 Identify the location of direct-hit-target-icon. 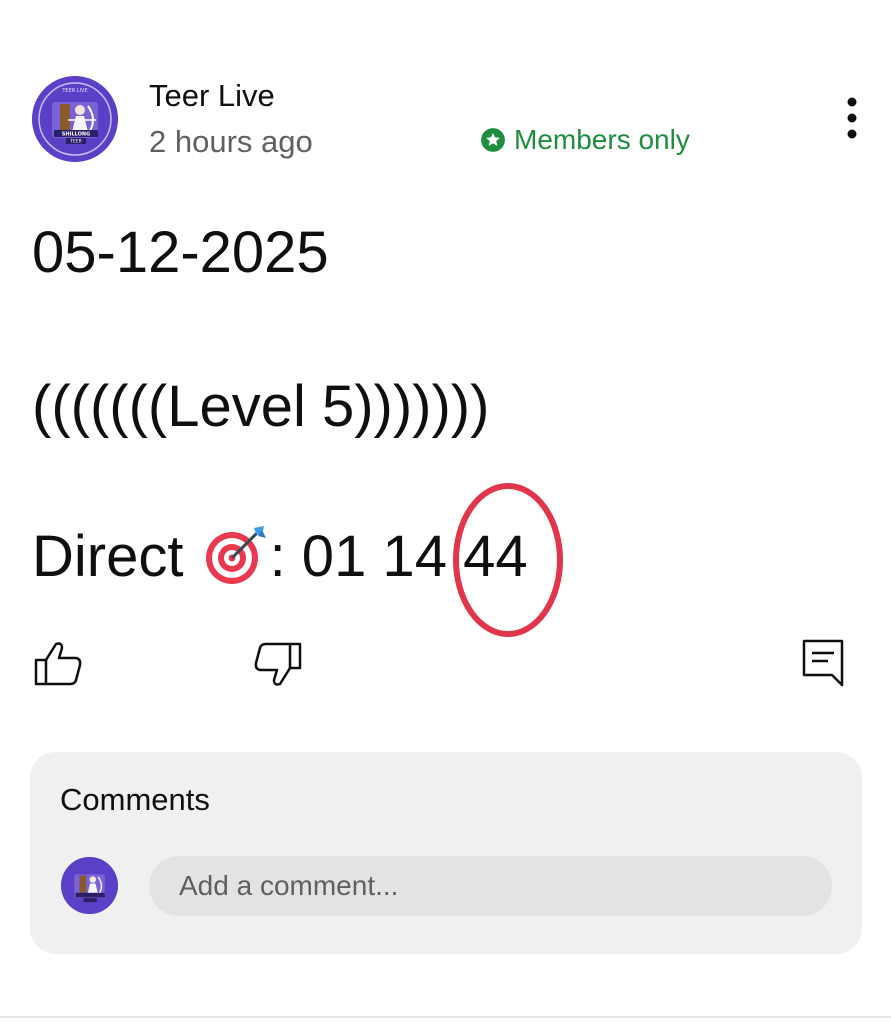
(235, 554).